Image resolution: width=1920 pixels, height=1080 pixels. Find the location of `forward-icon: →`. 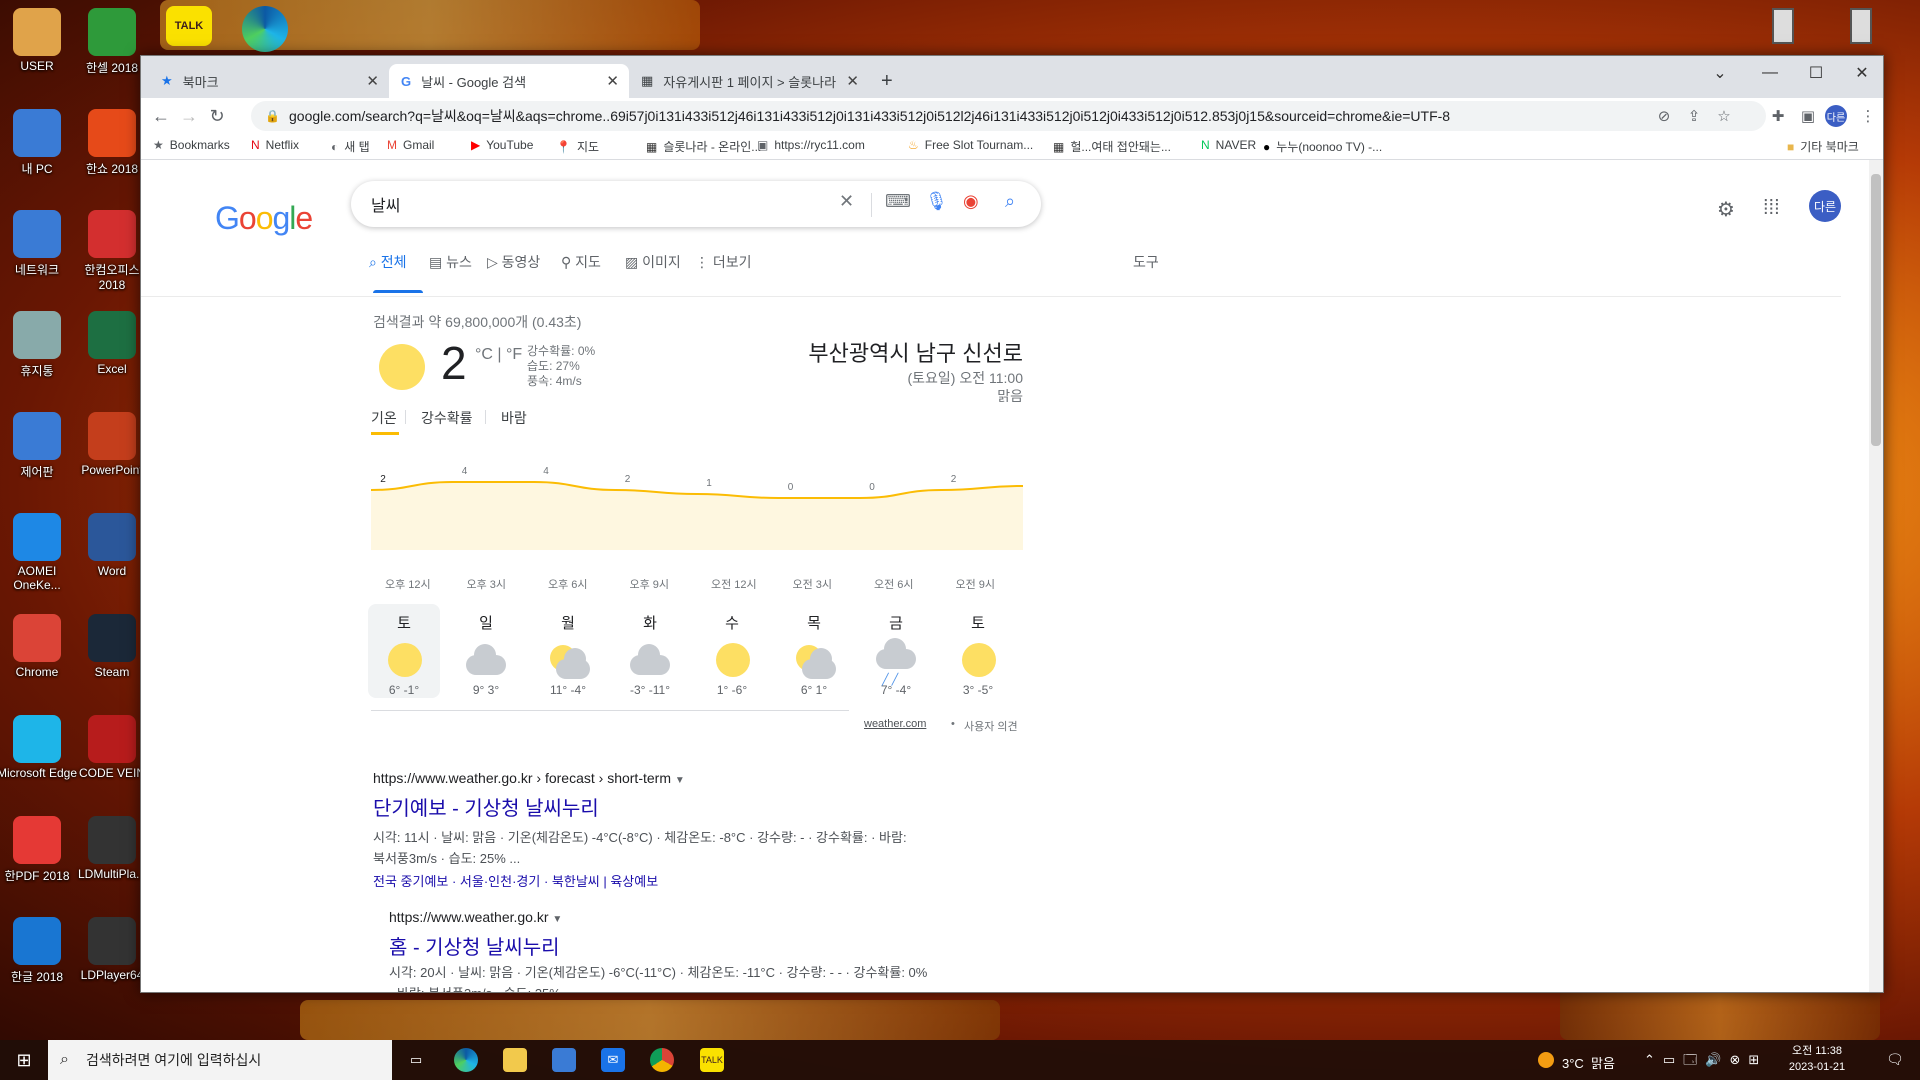

forward-icon: → is located at coordinates (189, 116).